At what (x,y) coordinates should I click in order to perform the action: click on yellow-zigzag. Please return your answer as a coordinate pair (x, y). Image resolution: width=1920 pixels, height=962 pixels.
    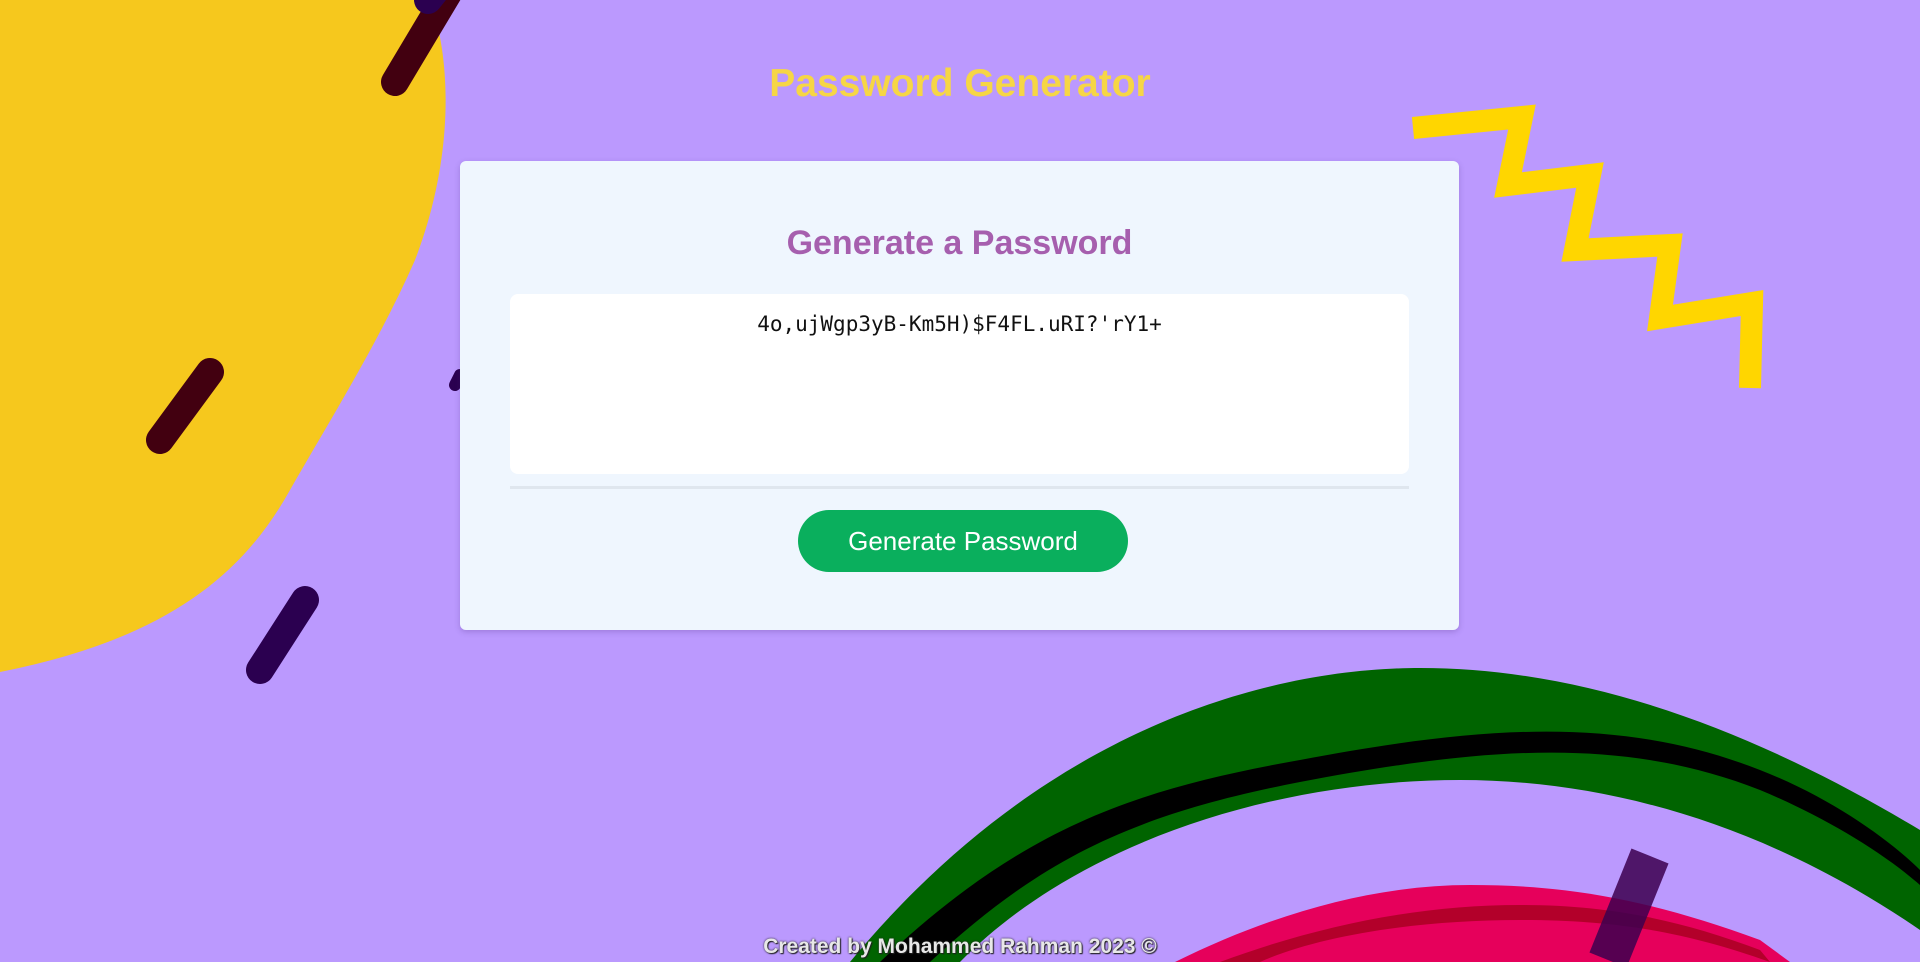
    Looking at the image, I should click on (1587, 246).